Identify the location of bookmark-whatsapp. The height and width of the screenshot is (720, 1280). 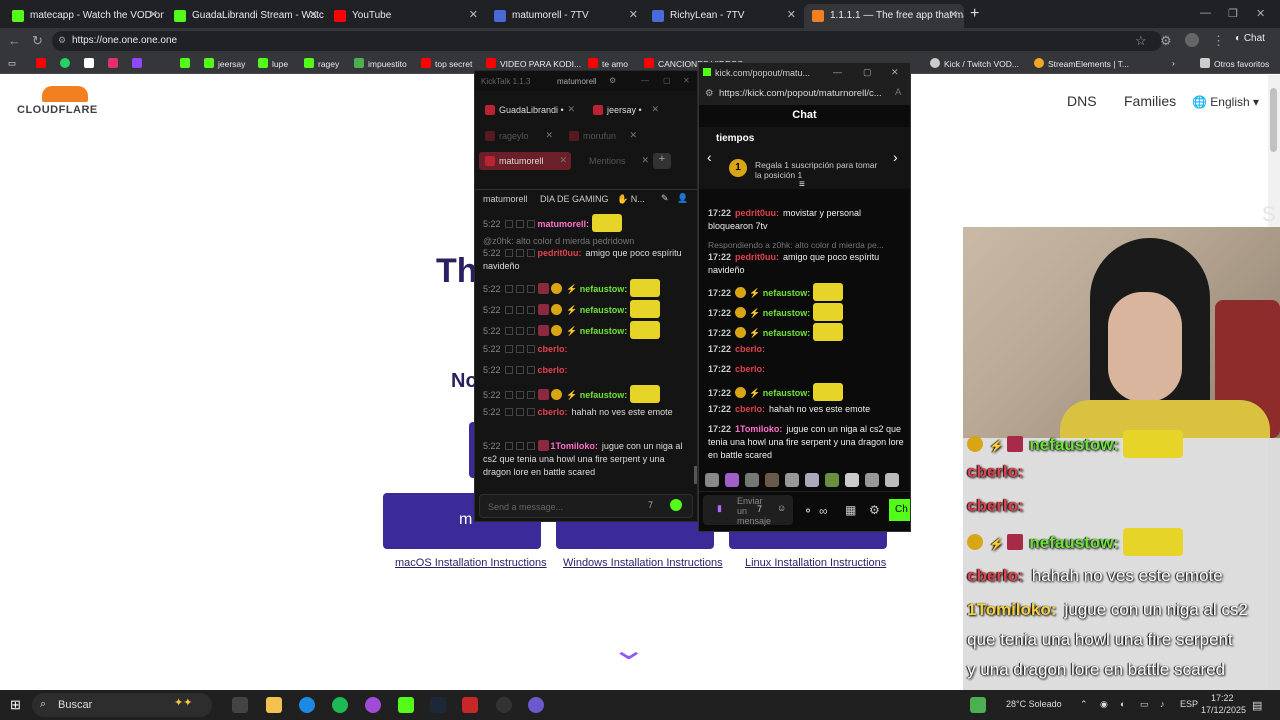
(67, 63).